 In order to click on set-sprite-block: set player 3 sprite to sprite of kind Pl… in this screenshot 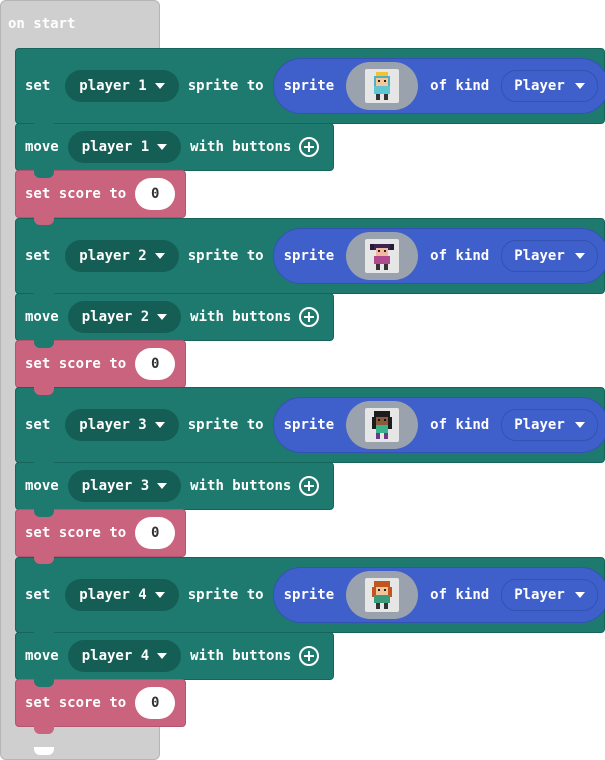, I will do `click(310, 428)`.